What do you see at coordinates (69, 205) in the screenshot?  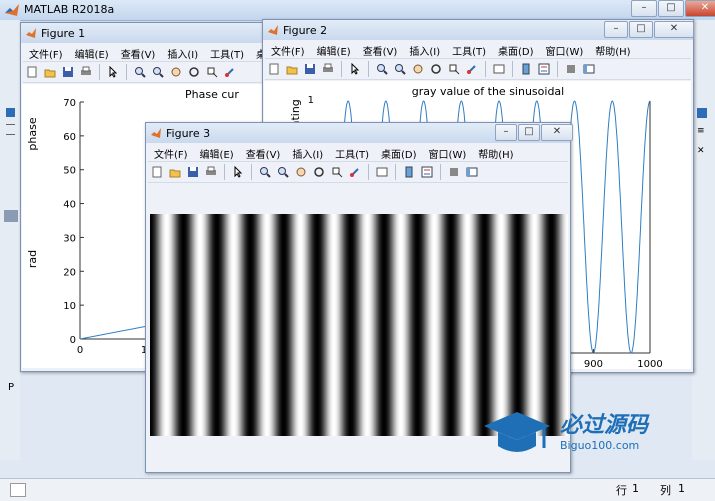 I see `y-tick-label: 40` at bounding box center [69, 205].